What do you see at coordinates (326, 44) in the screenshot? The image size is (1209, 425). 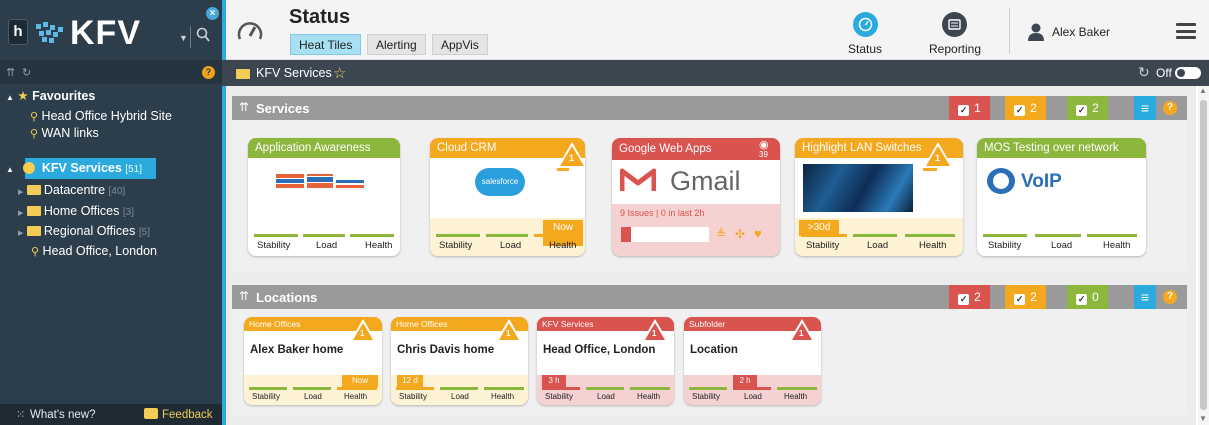 I see `tab-heat-tiles: Heat Tiles` at bounding box center [326, 44].